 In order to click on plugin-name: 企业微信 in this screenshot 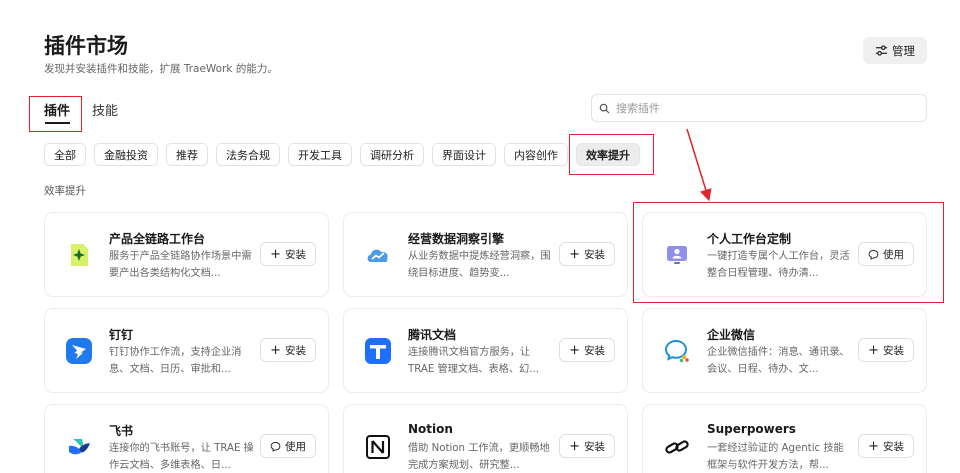, I will do `click(731, 335)`.